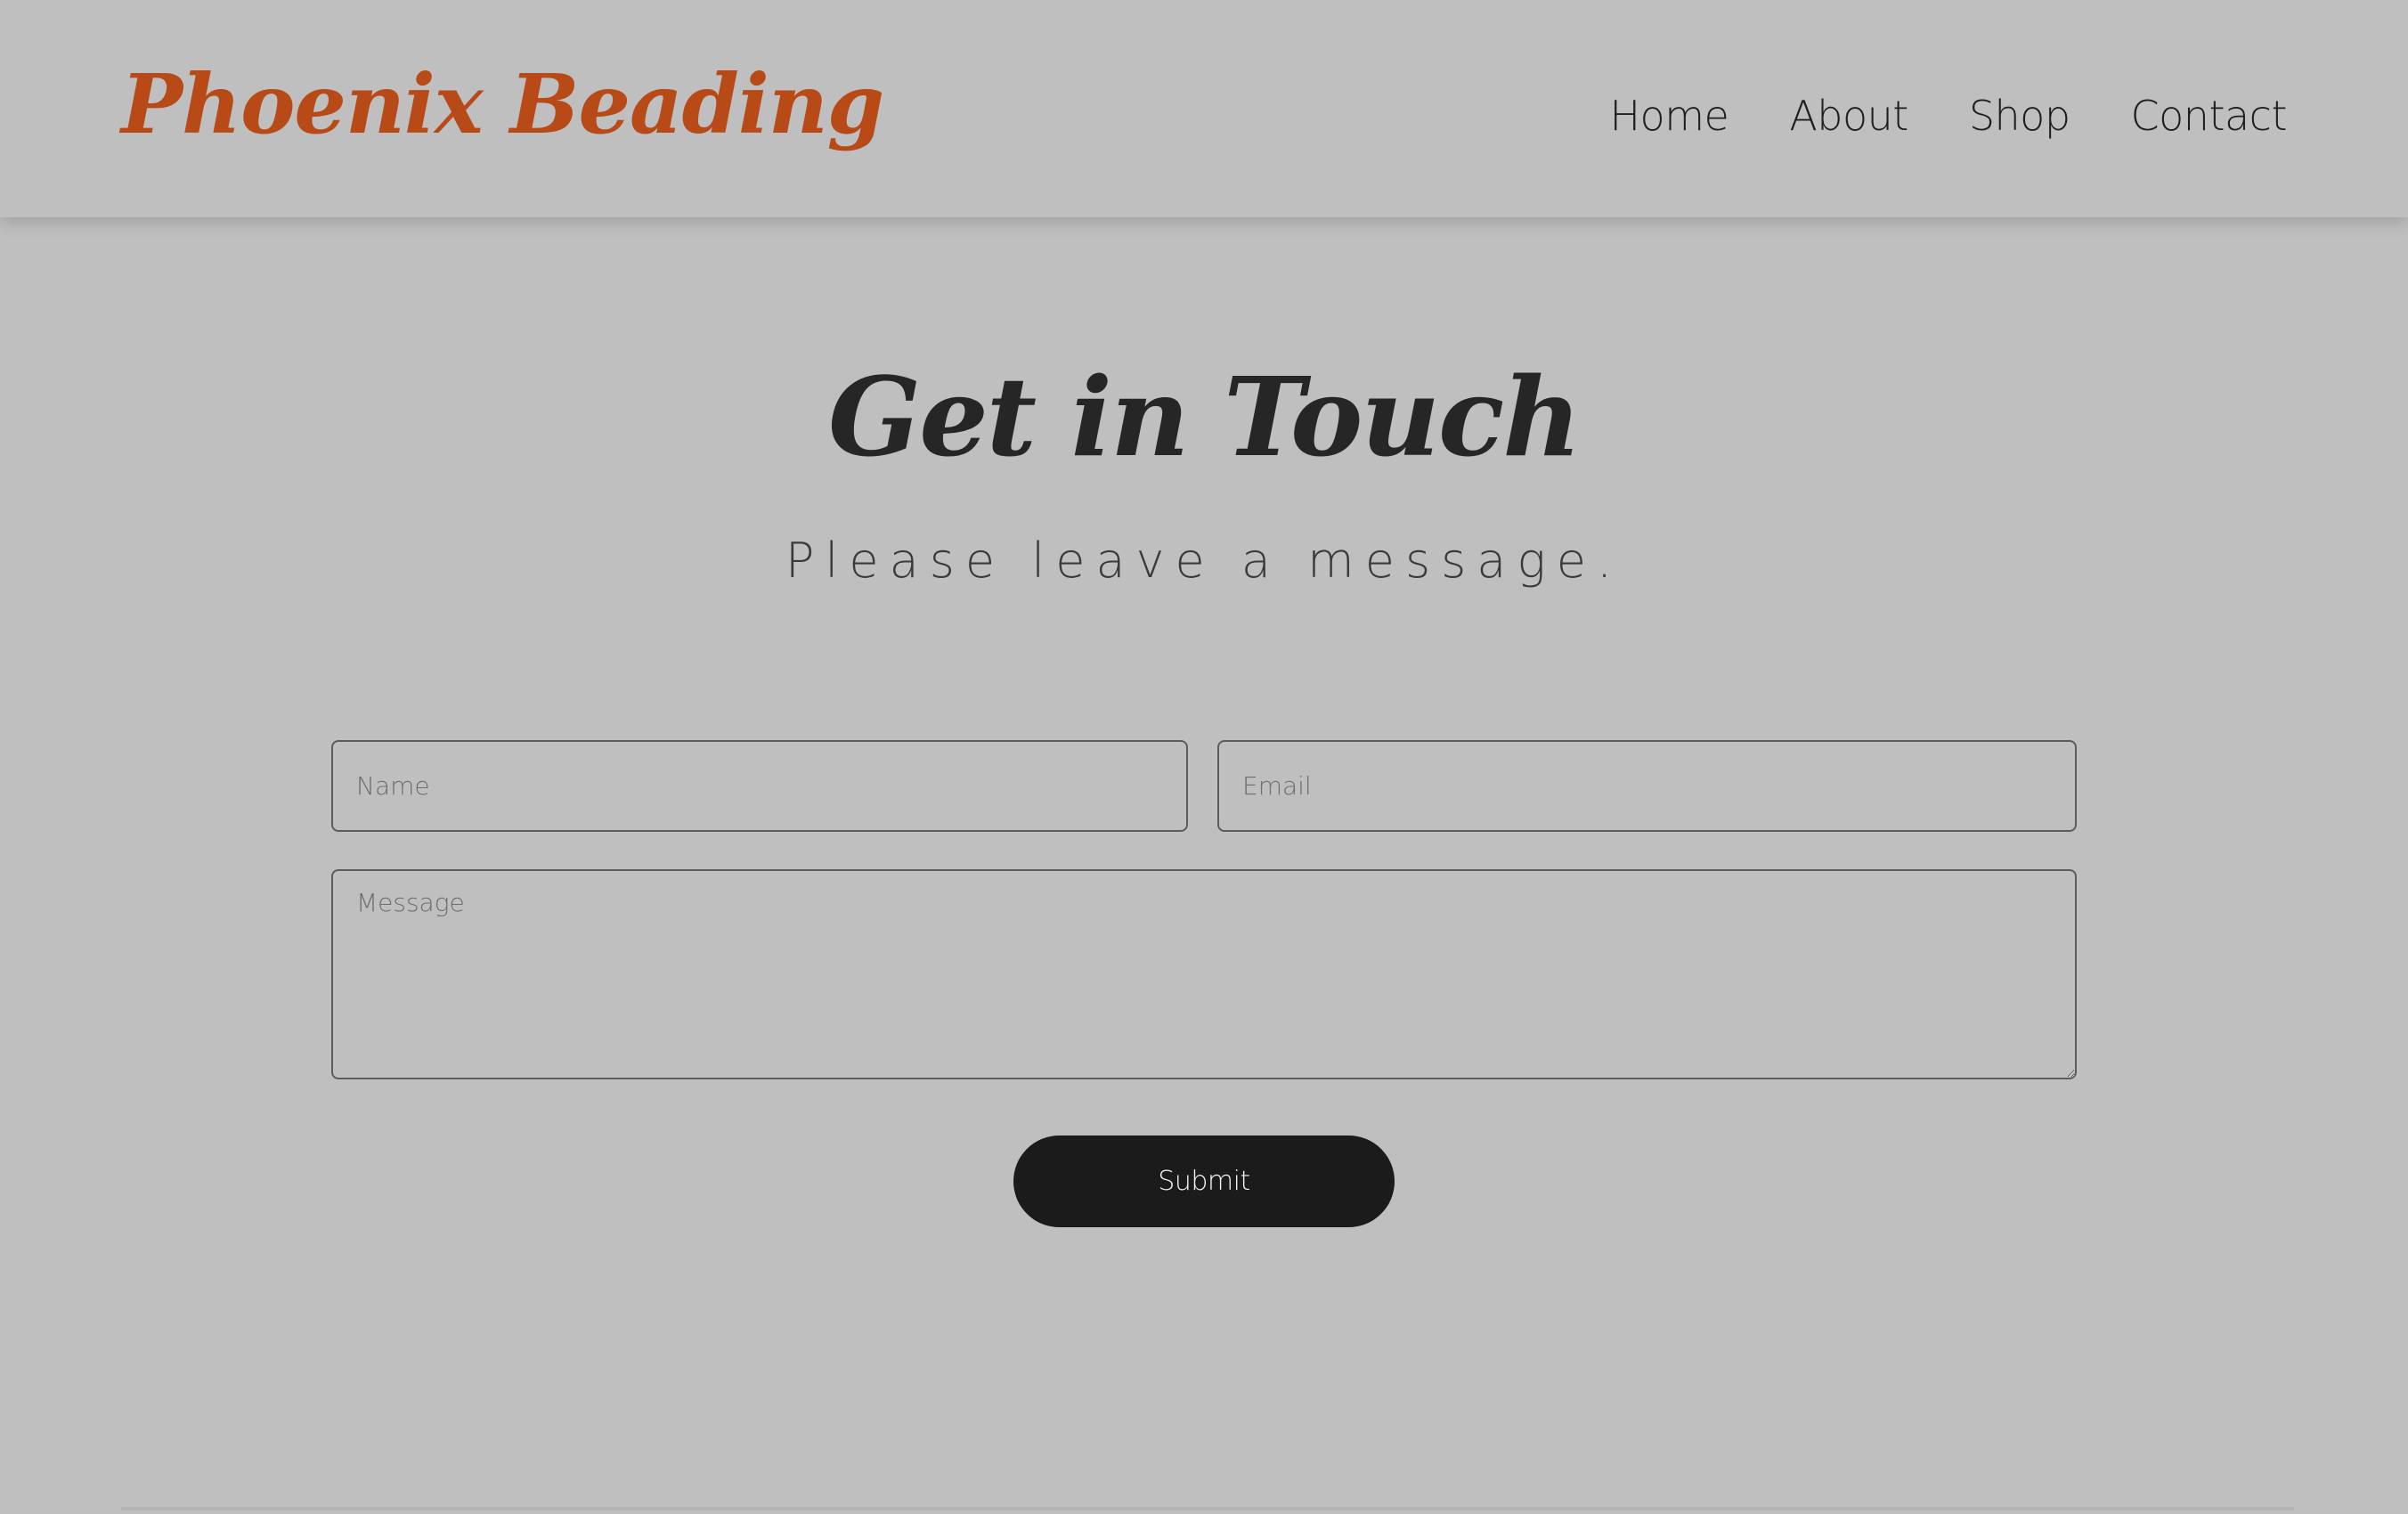 The height and width of the screenshot is (1514, 2408). Describe the element at coordinates (503, 104) in the screenshot. I see `brand-logo-text: Phoenix Beading` at that location.